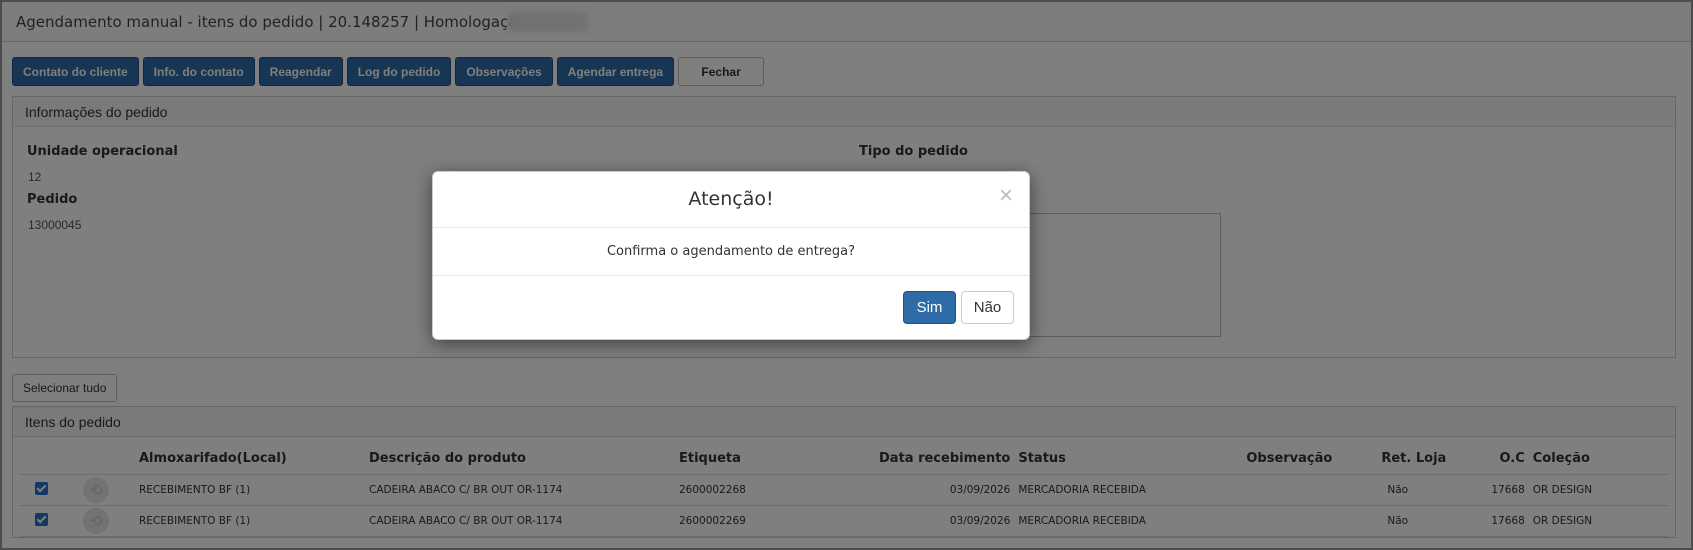 The width and height of the screenshot is (1693, 550). Describe the element at coordinates (1006, 196) in the screenshot. I see `close-icon: ×` at that location.